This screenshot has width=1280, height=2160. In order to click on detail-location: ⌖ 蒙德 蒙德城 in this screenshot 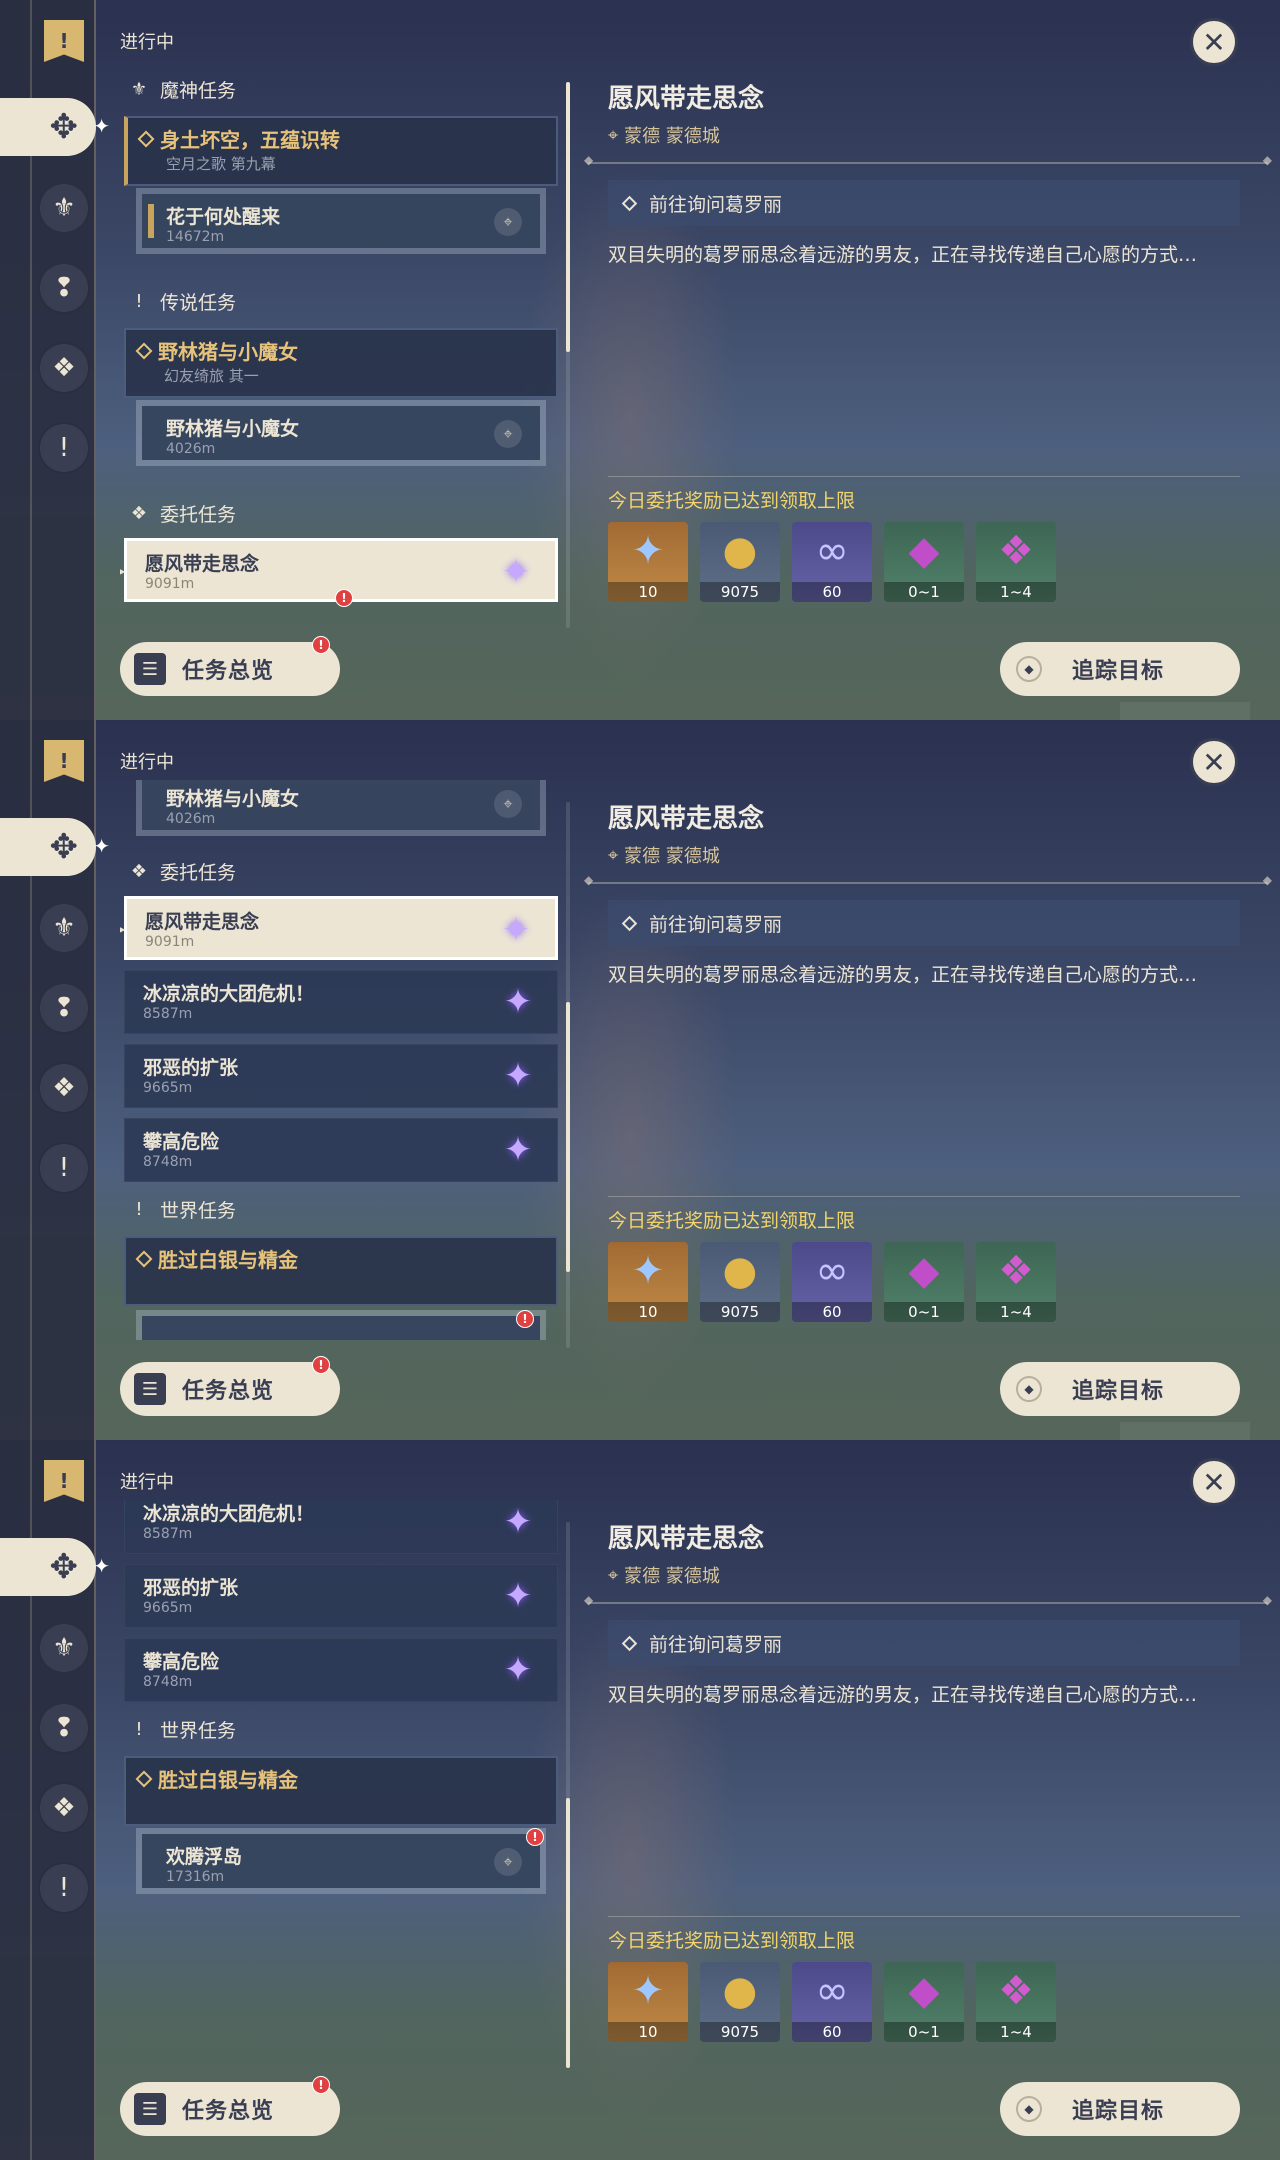, I will do `click(664, 1575)`.